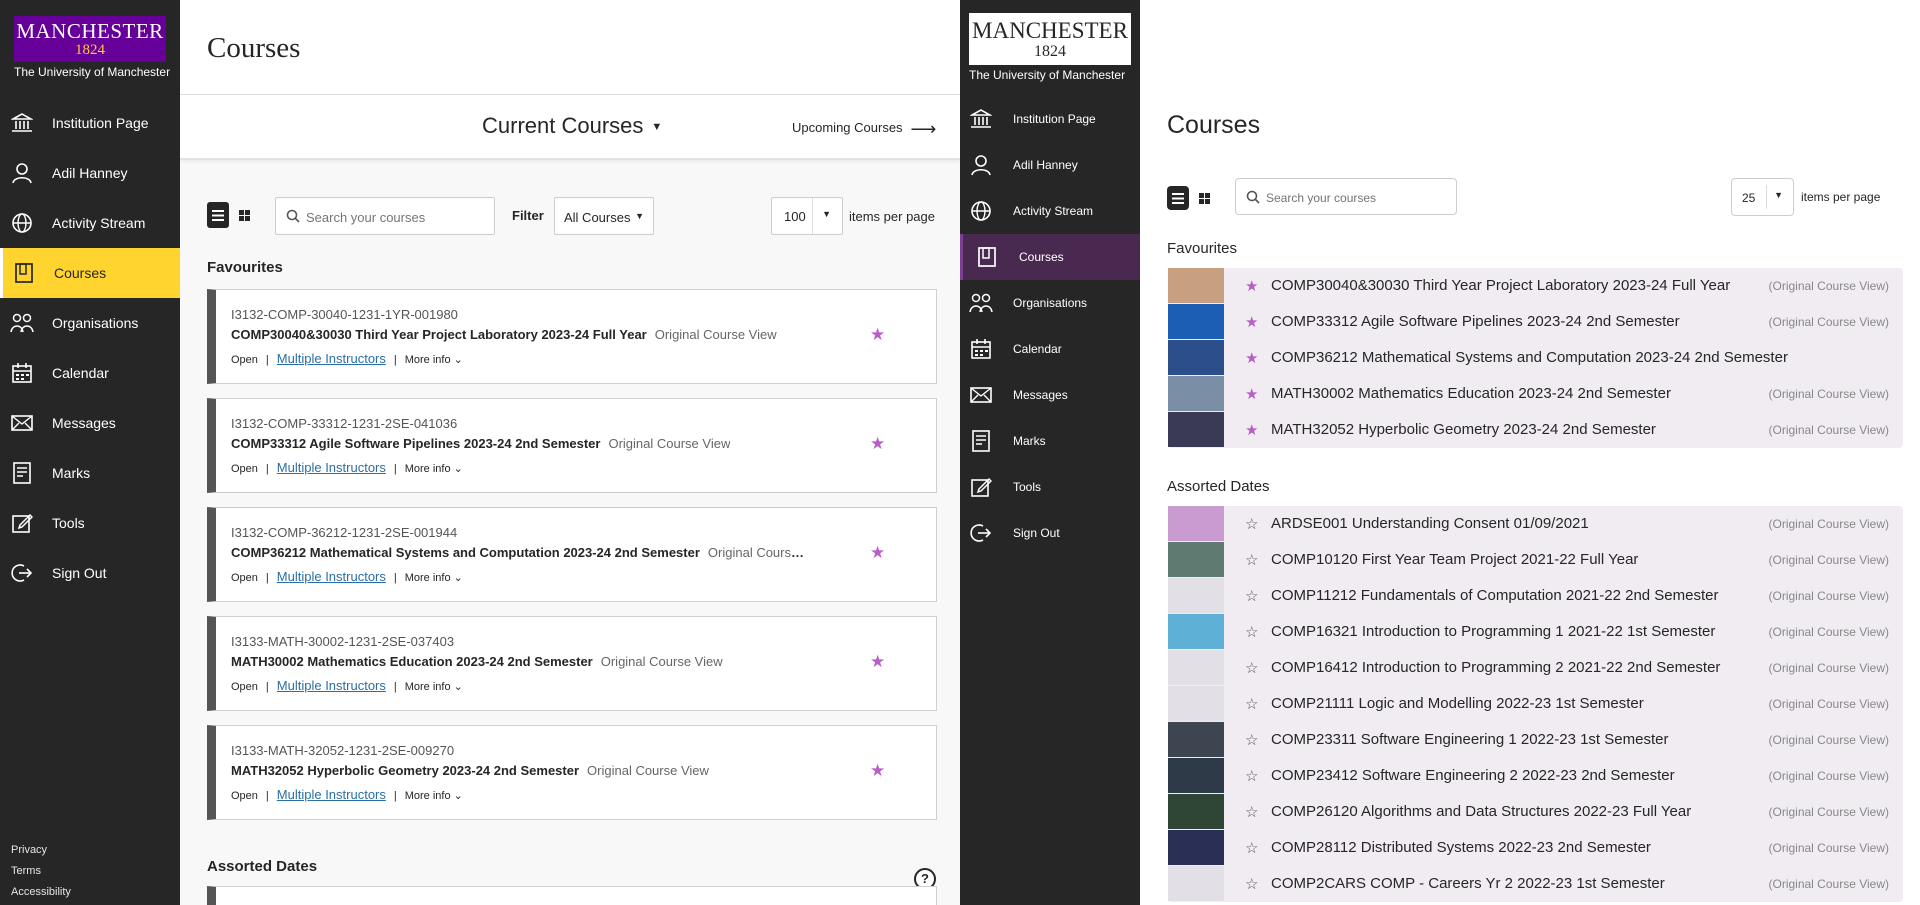  Describe the element at coordinates (90, 123) in the screenshot. I see `nav-item-institution-page: Institution Page` at that location.